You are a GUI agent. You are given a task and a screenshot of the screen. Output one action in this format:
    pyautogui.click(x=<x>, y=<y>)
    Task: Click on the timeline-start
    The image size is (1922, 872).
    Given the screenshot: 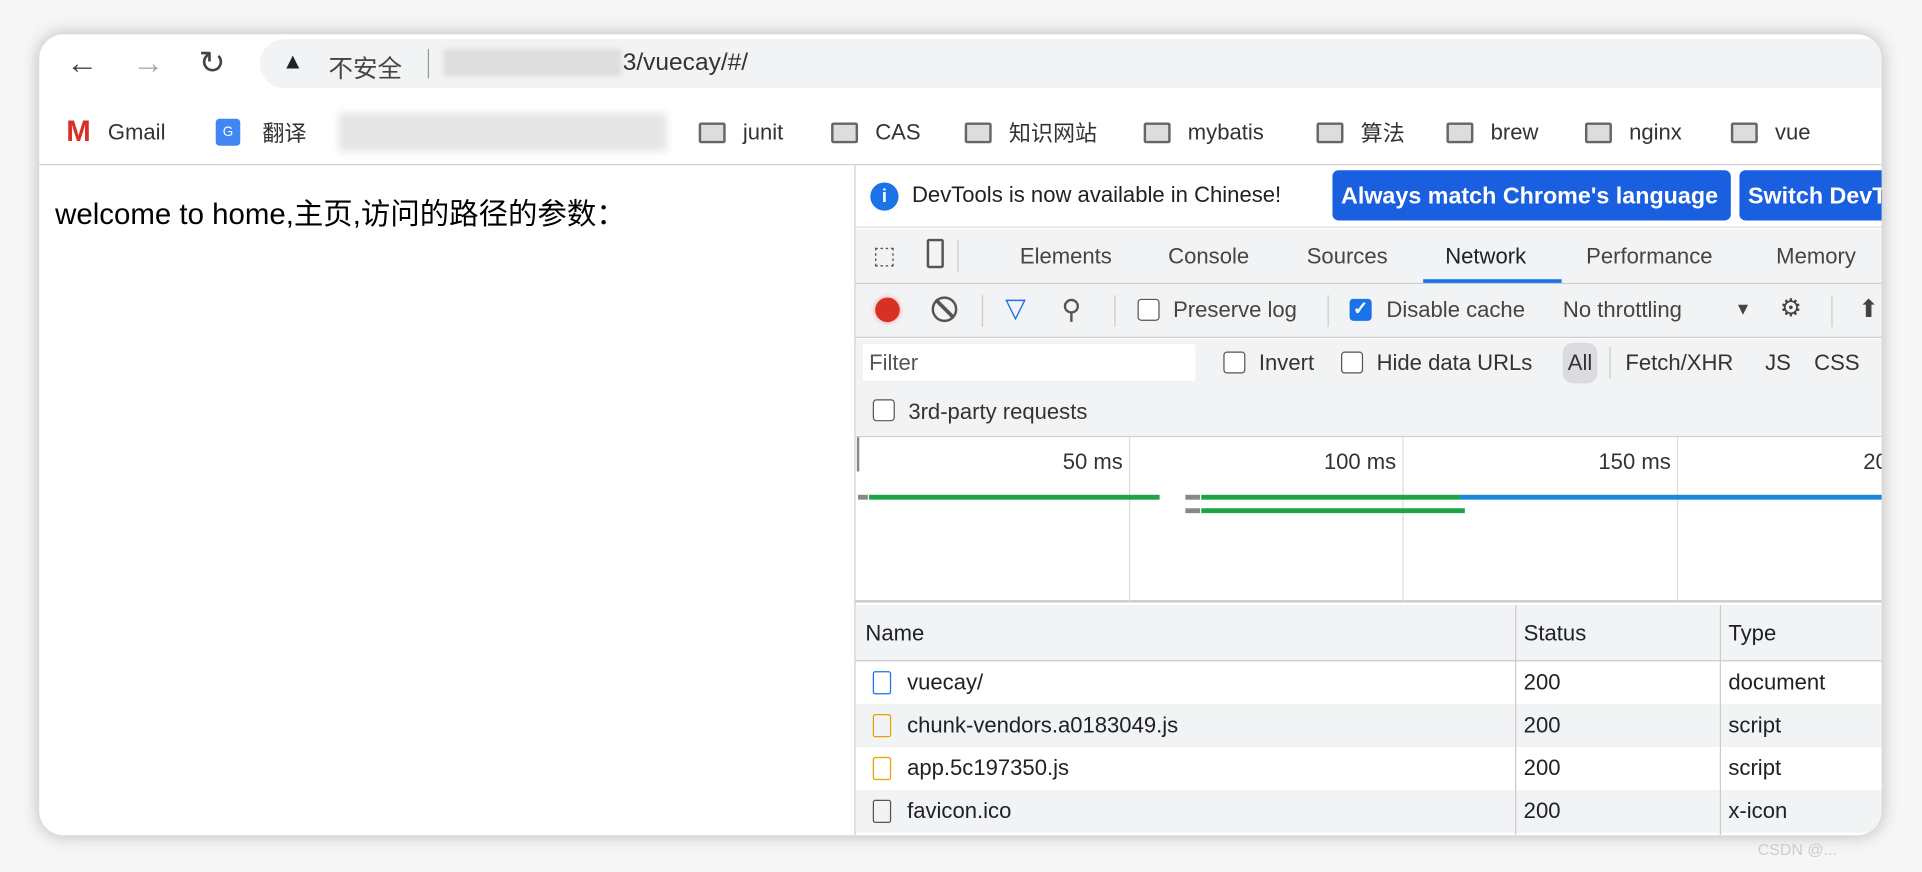 What is the action you would take?
    pyautogui.click(x=858, y=454)
    